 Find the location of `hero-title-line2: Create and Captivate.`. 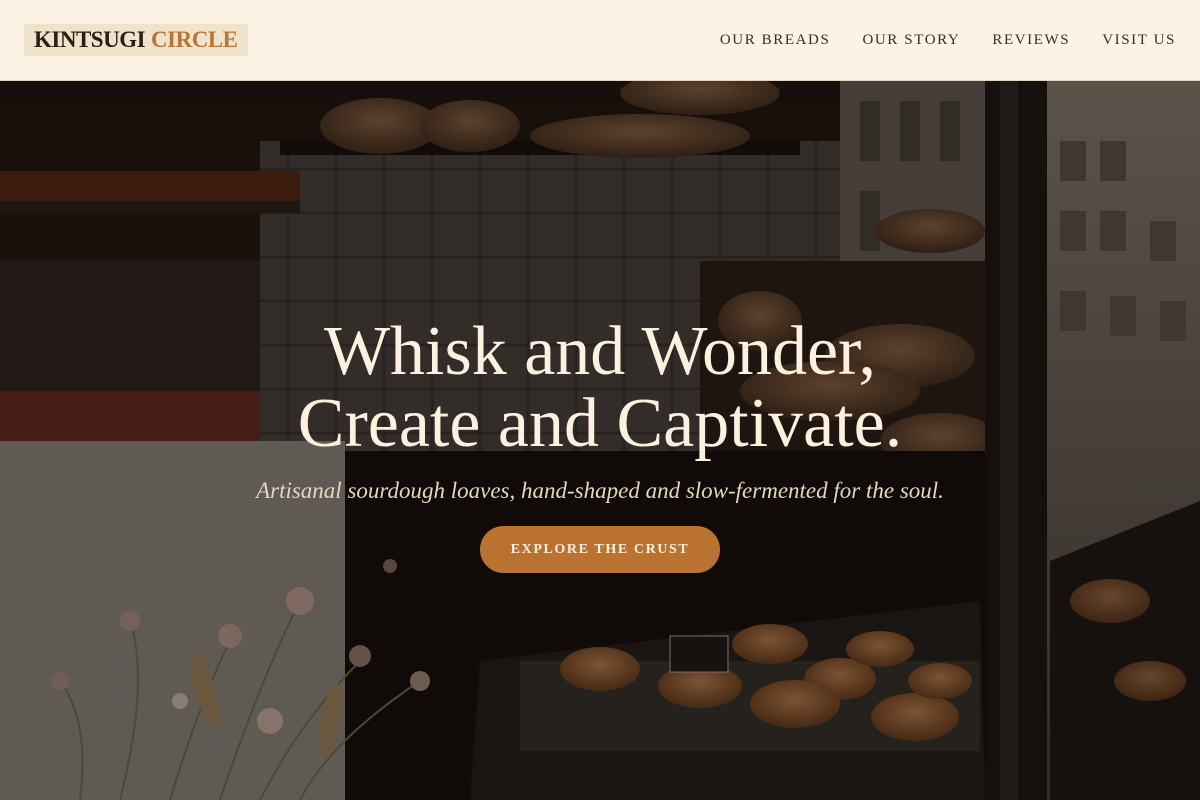

hero-title-line2: Create and Captivate. is located at coordinates (600, 423).